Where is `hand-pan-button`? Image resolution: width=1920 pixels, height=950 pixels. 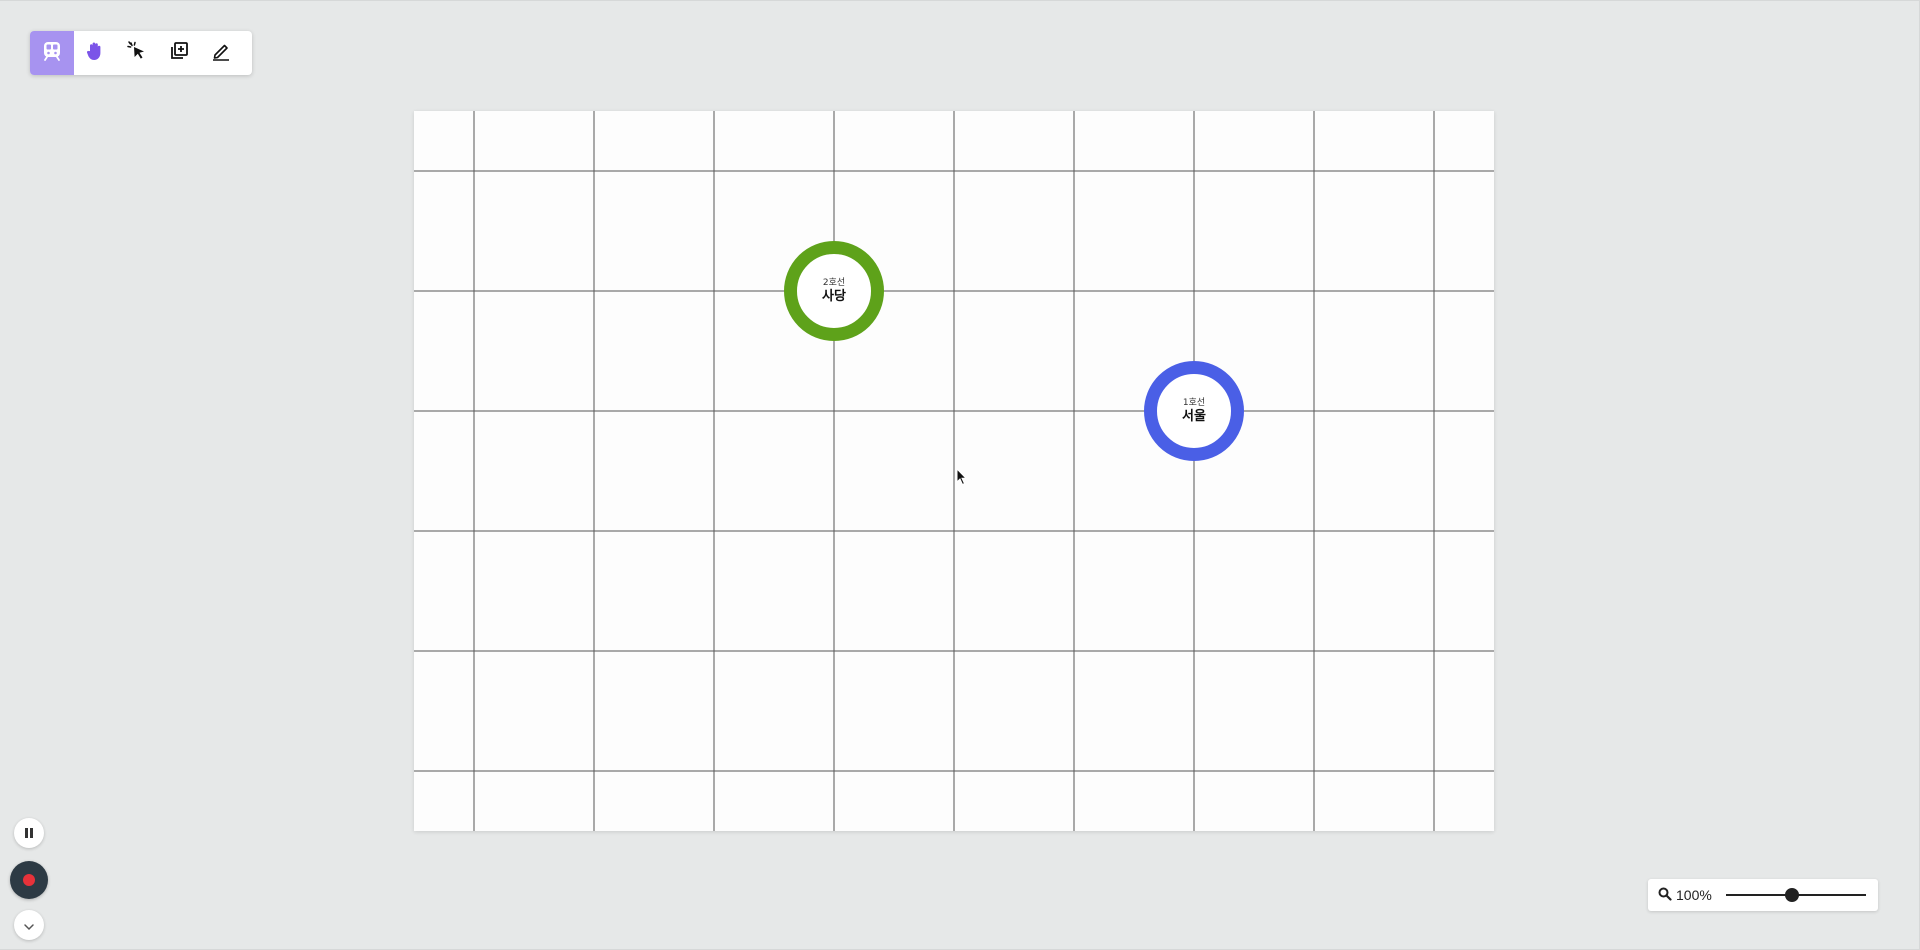 hand-pan-button is located at coordinates (95, 53).